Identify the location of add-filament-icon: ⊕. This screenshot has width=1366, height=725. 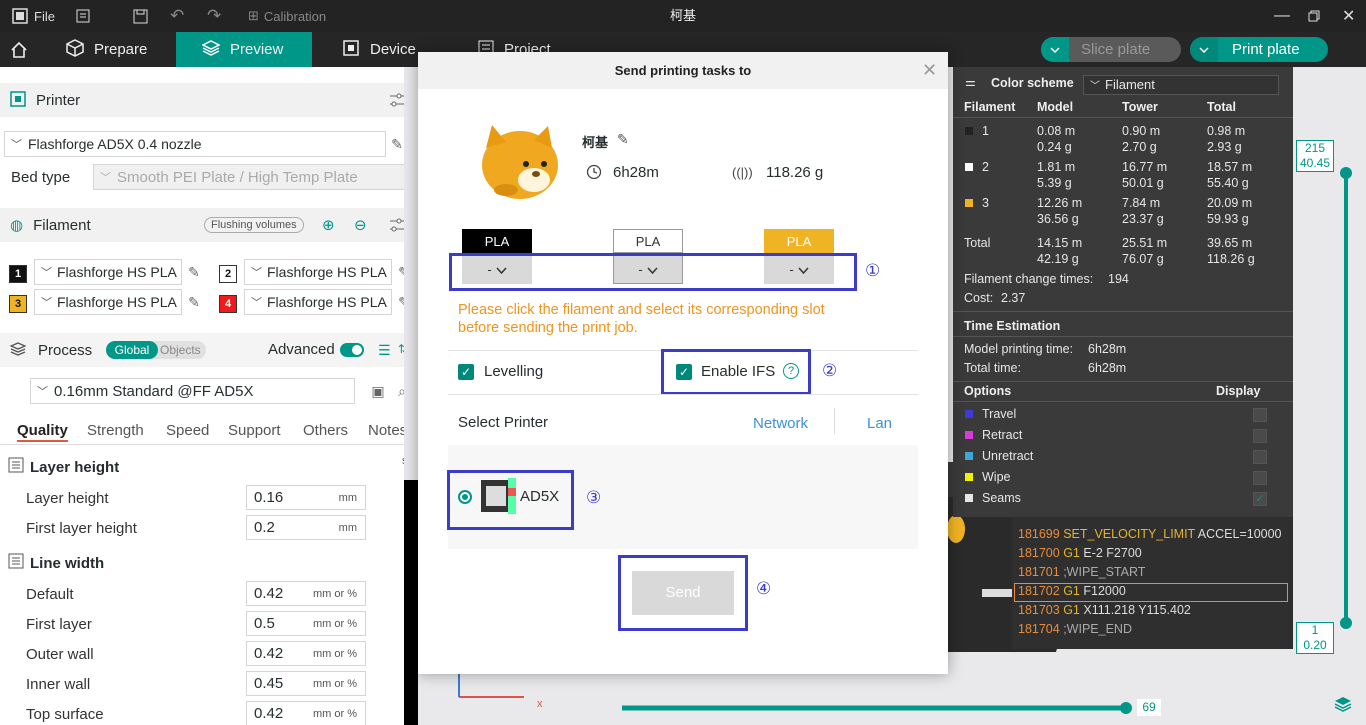
(328, 225).